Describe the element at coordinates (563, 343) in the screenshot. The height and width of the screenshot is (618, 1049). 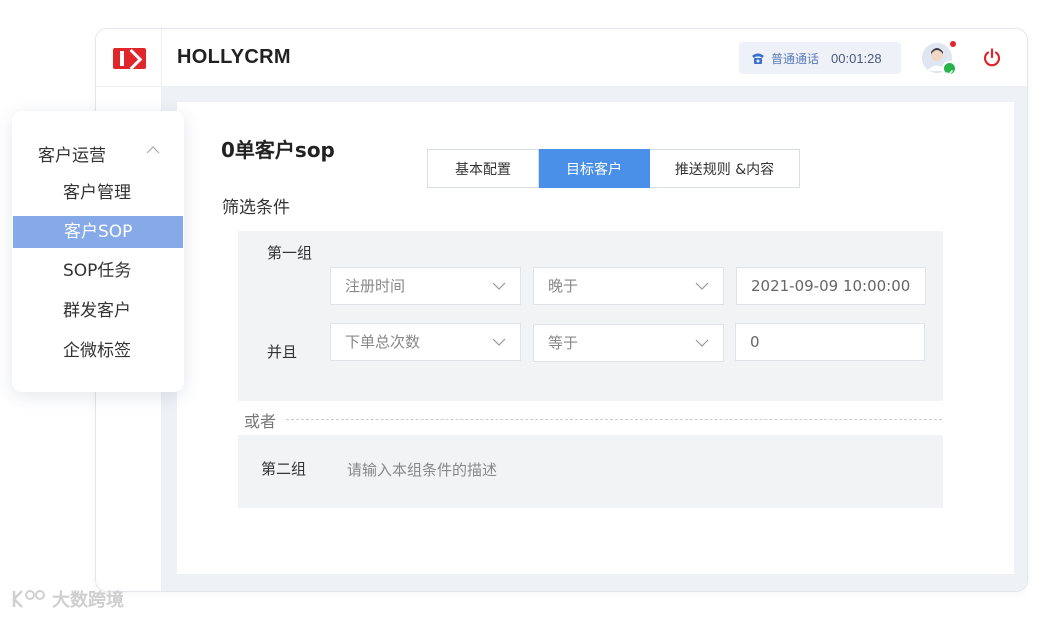
I see `operator-select-value: 等于` at that location.